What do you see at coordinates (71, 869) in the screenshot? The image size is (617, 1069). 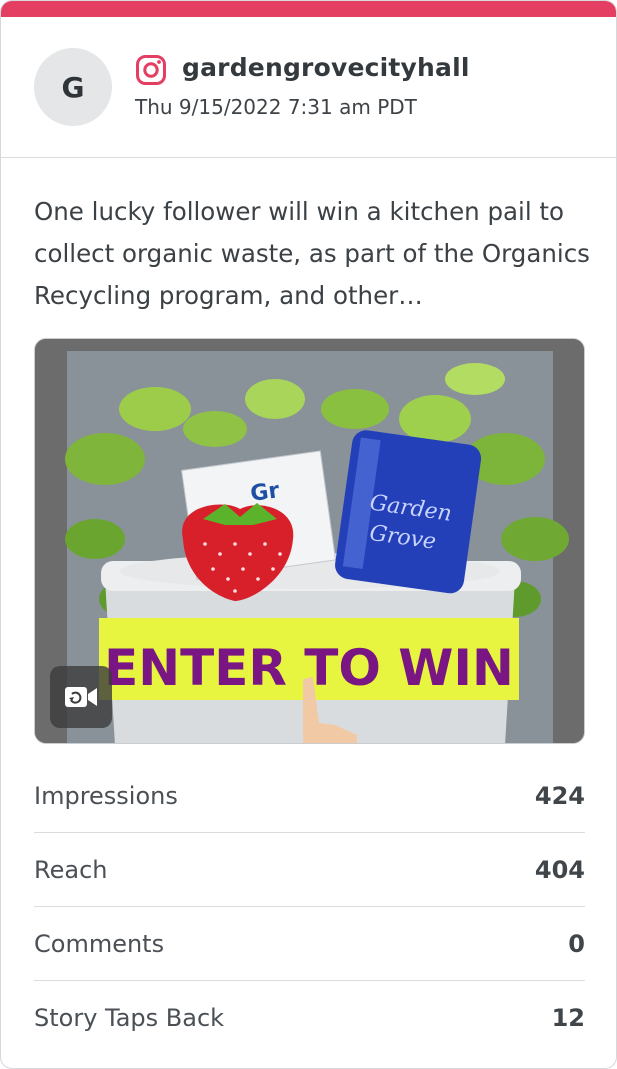 I see `metric-label: Reach` at bounding box center [71, 869].